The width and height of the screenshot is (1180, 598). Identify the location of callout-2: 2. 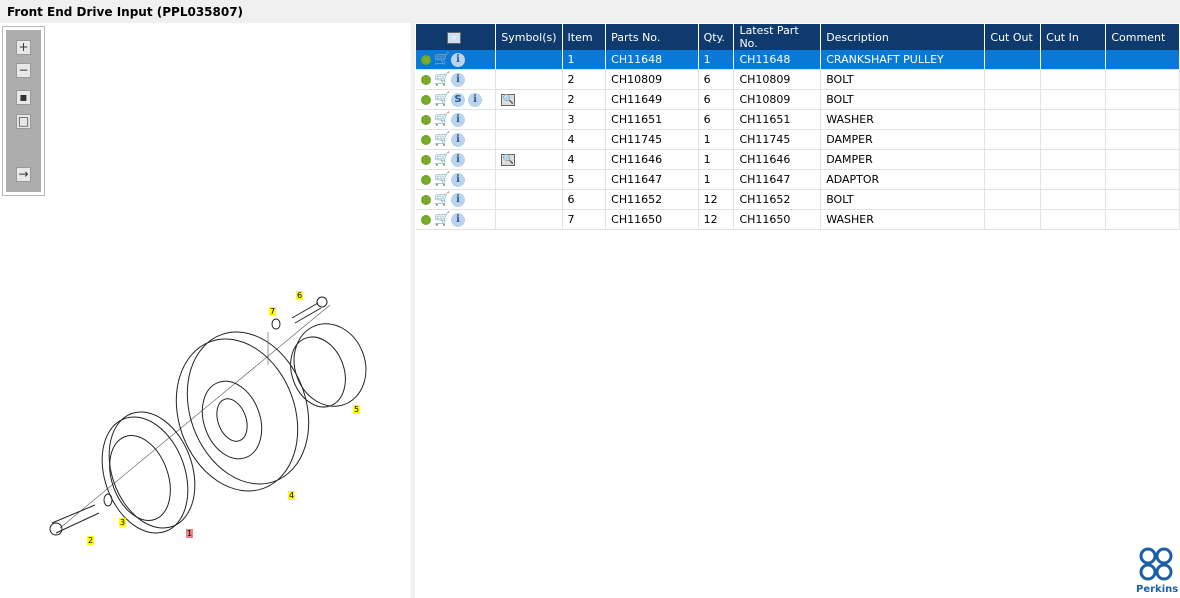
(91, 540).